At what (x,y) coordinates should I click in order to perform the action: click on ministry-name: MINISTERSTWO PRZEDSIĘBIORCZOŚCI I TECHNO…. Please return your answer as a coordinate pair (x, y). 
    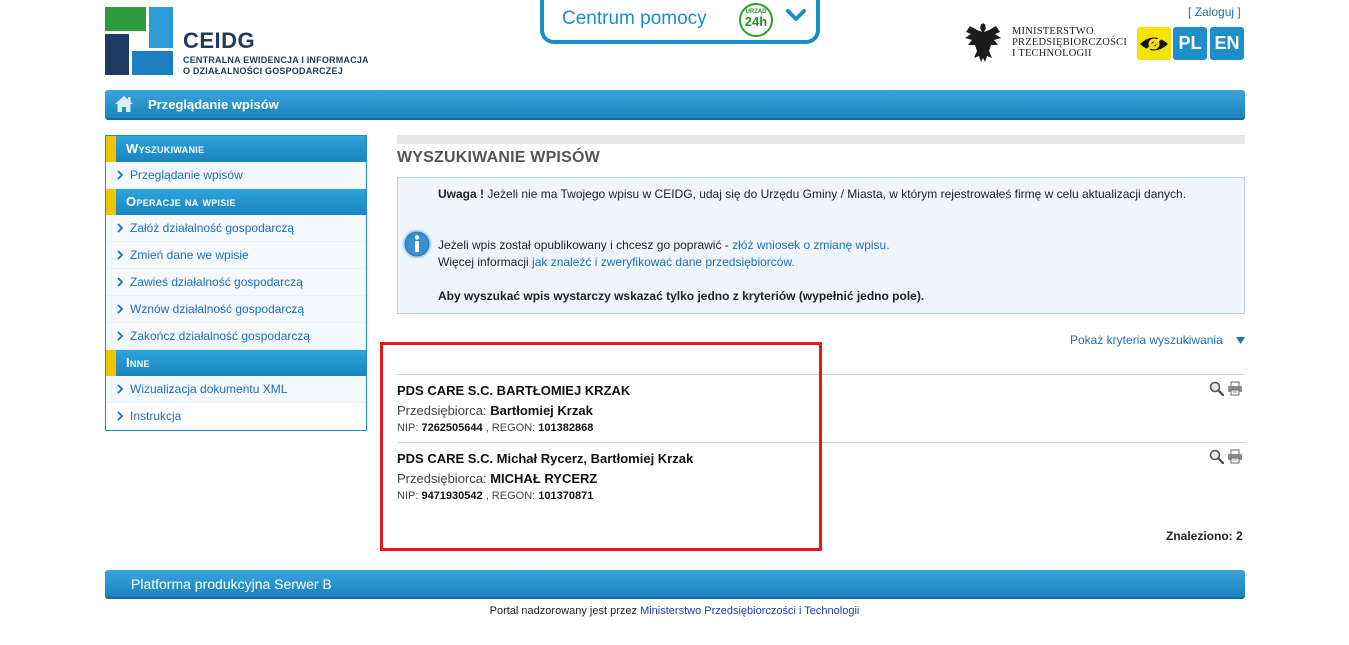
    Looking at the image, I should click on (1069, 42).